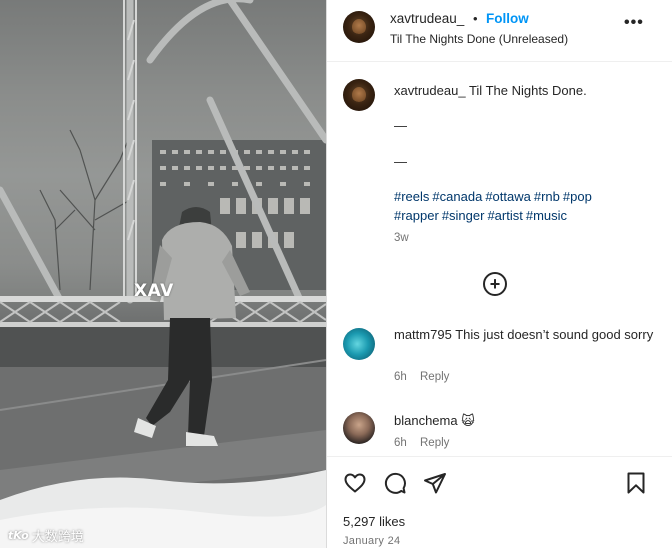 This screenshot has width=672, height=548. I want to click on hashtag-link: #pop, so click(577, 196).